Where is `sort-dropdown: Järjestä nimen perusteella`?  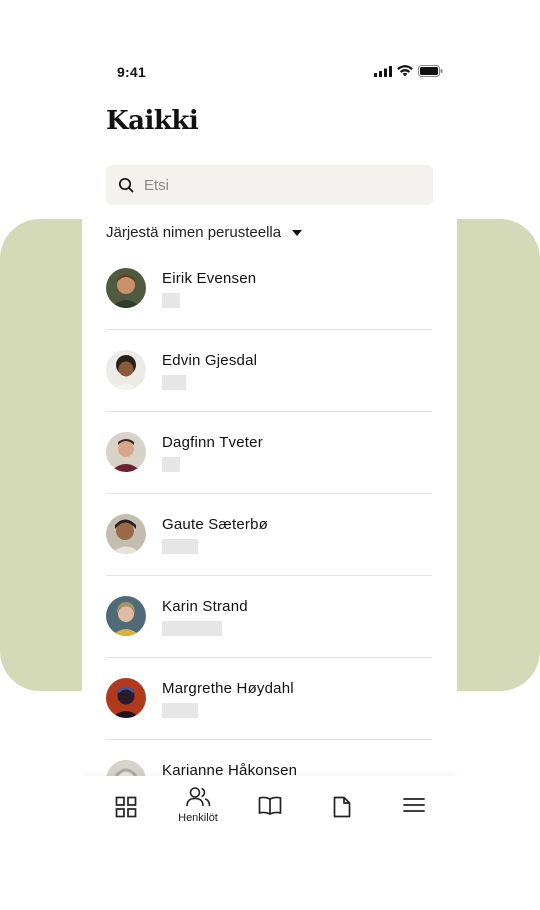 sort-dropdown: Järjestä nimen perusteella is located at coordinates (204, 232).